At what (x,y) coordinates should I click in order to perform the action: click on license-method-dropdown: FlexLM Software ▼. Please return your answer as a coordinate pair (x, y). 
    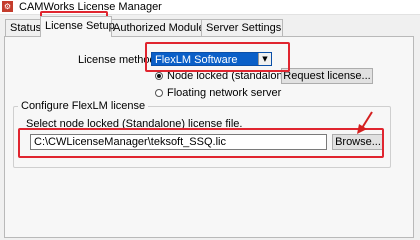
    Looking at the image, I should click on (211, 59).